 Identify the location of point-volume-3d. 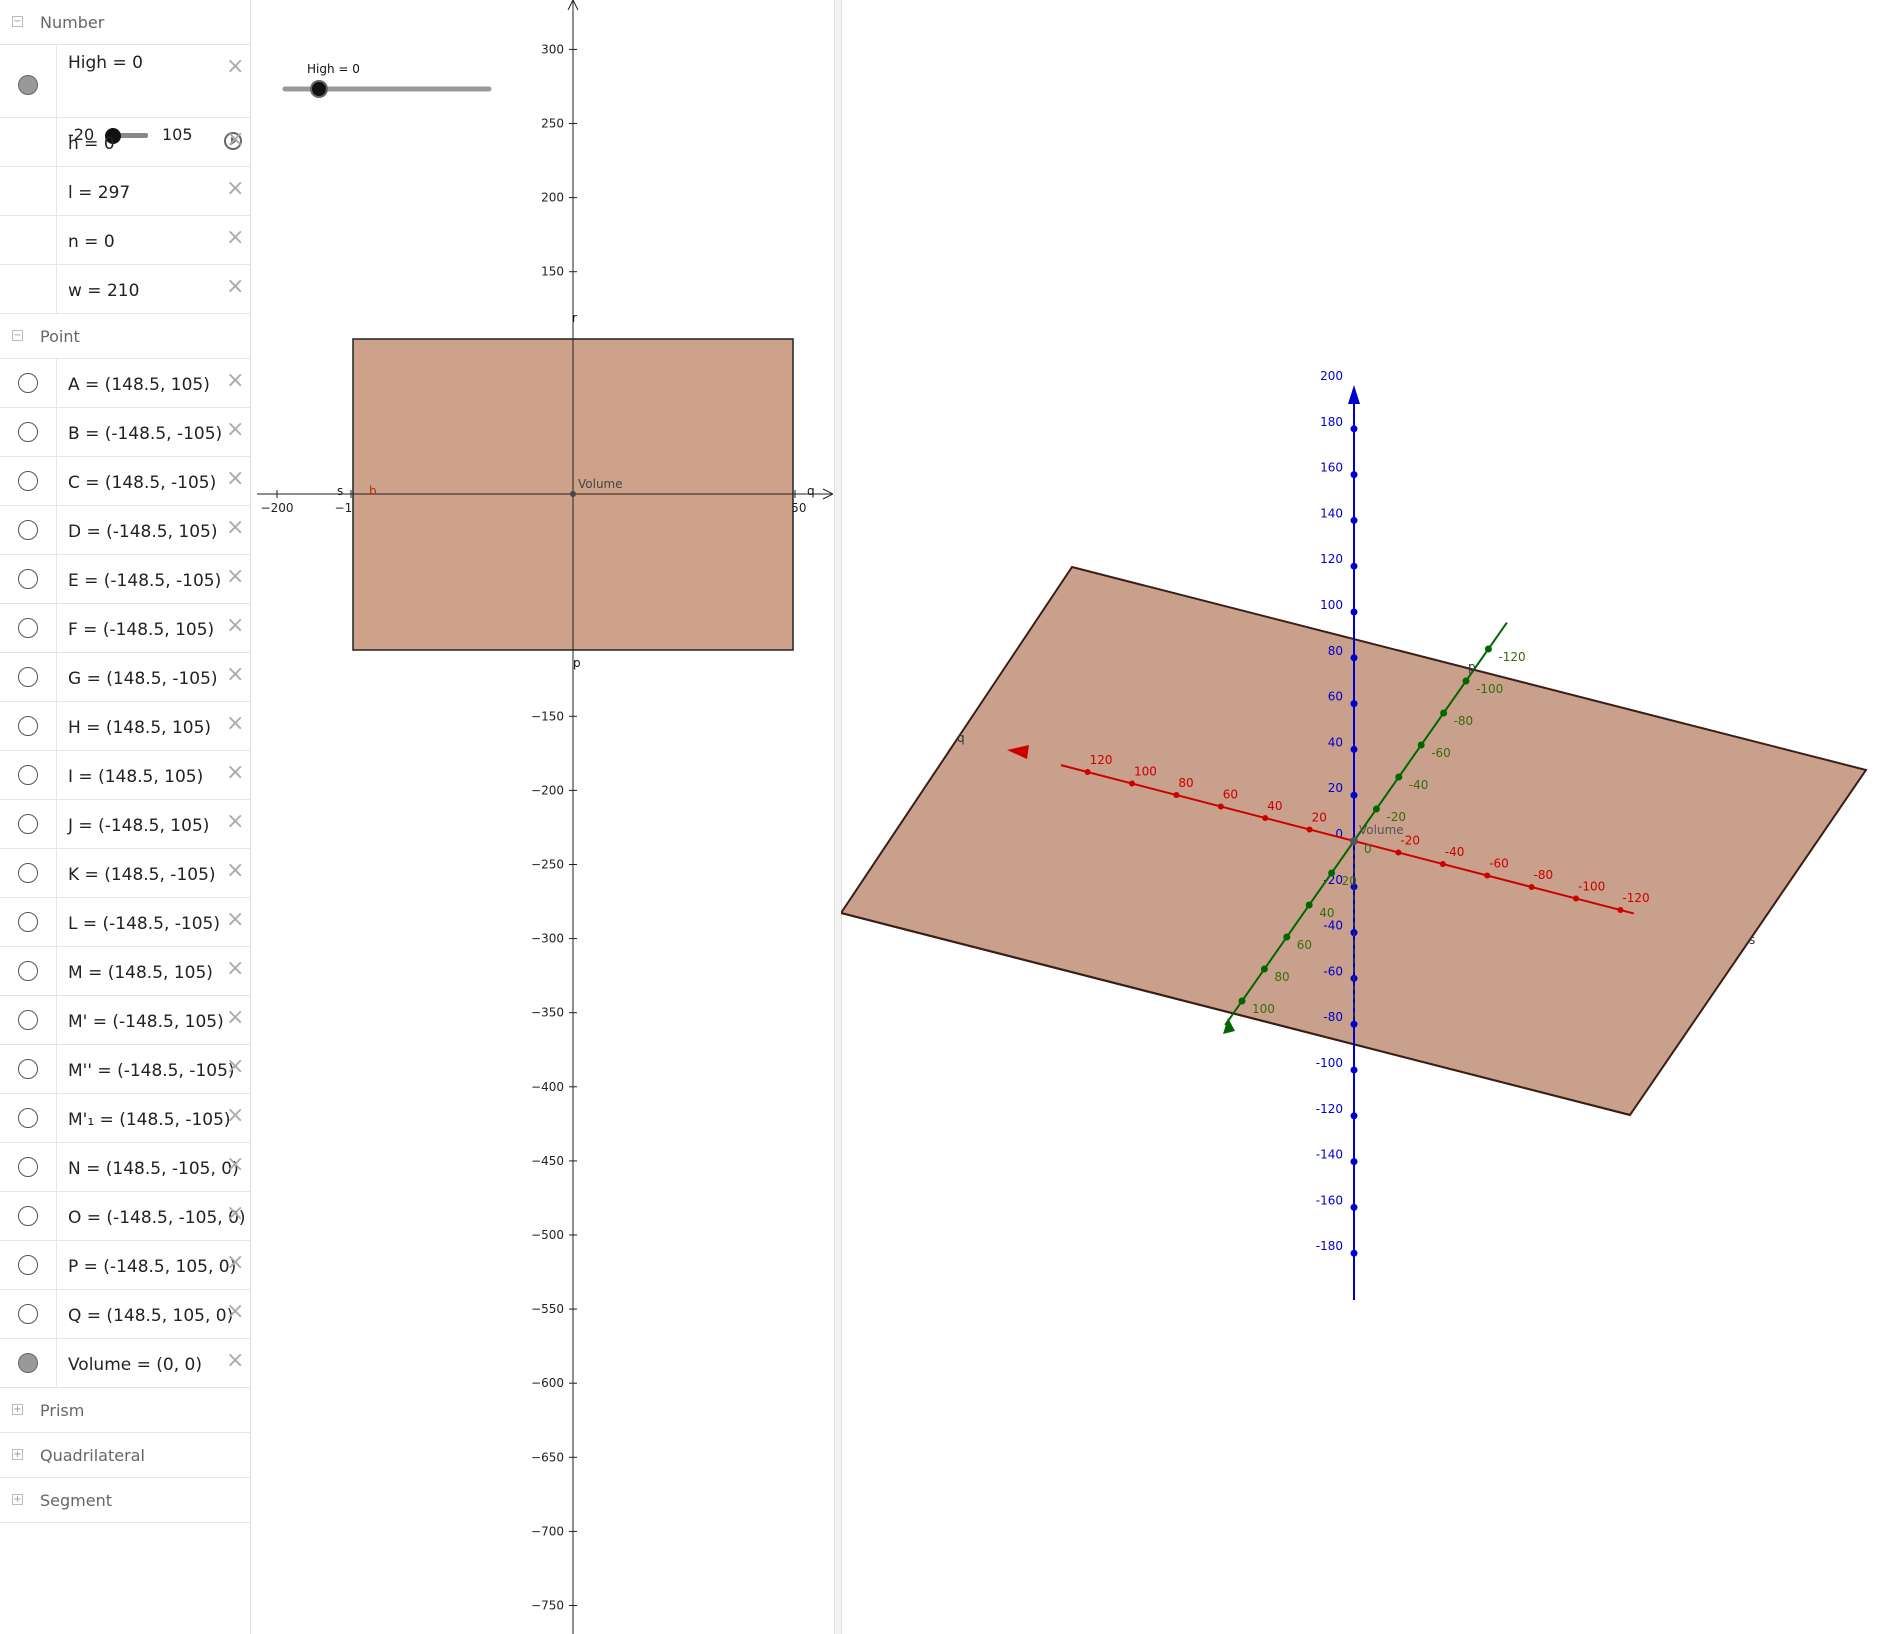
(1354, 841).